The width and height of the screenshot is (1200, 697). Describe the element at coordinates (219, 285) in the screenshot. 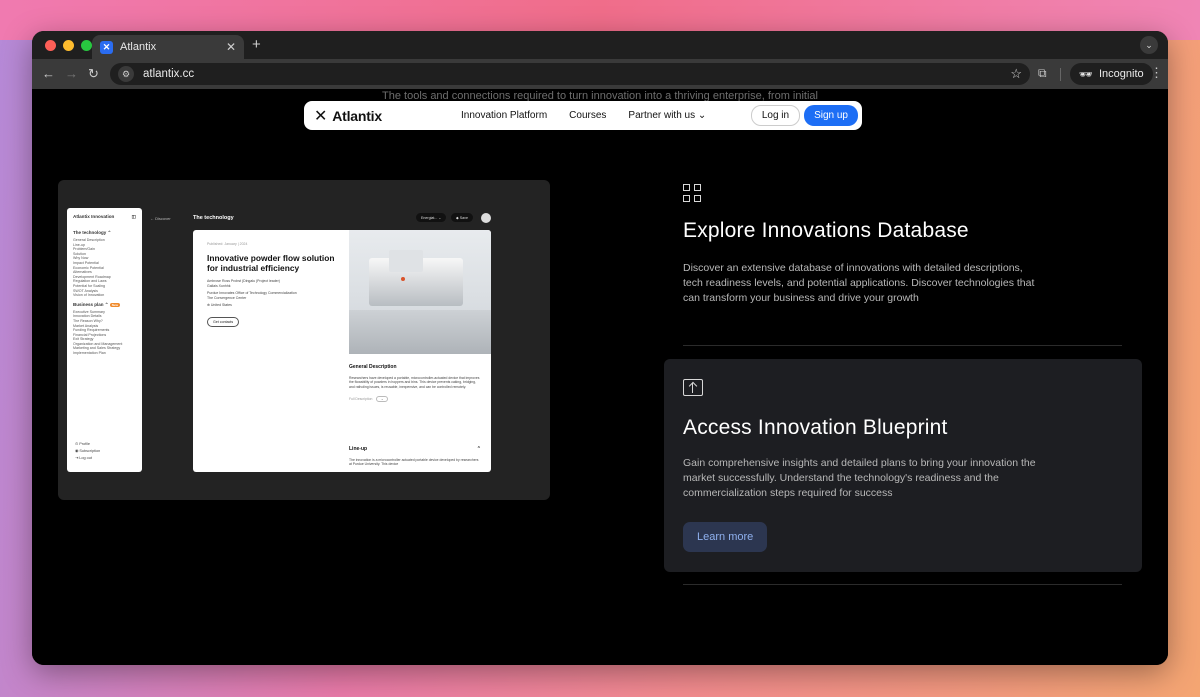

I see `preview-author-2: Gallais Xunhhk` at that location.